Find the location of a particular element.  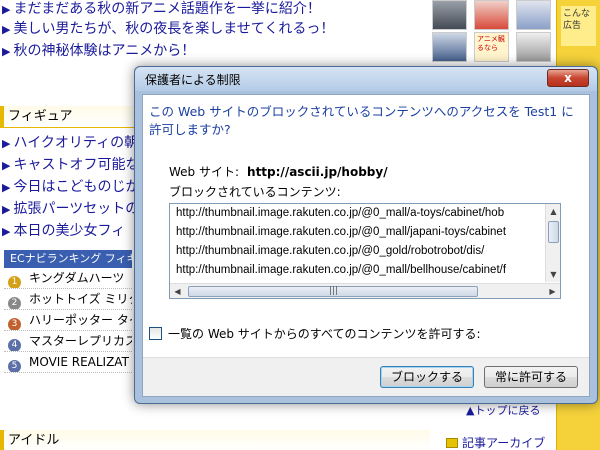

ranking-item-1: 1 キングダムハーツ is located at coordinates (68, 278).